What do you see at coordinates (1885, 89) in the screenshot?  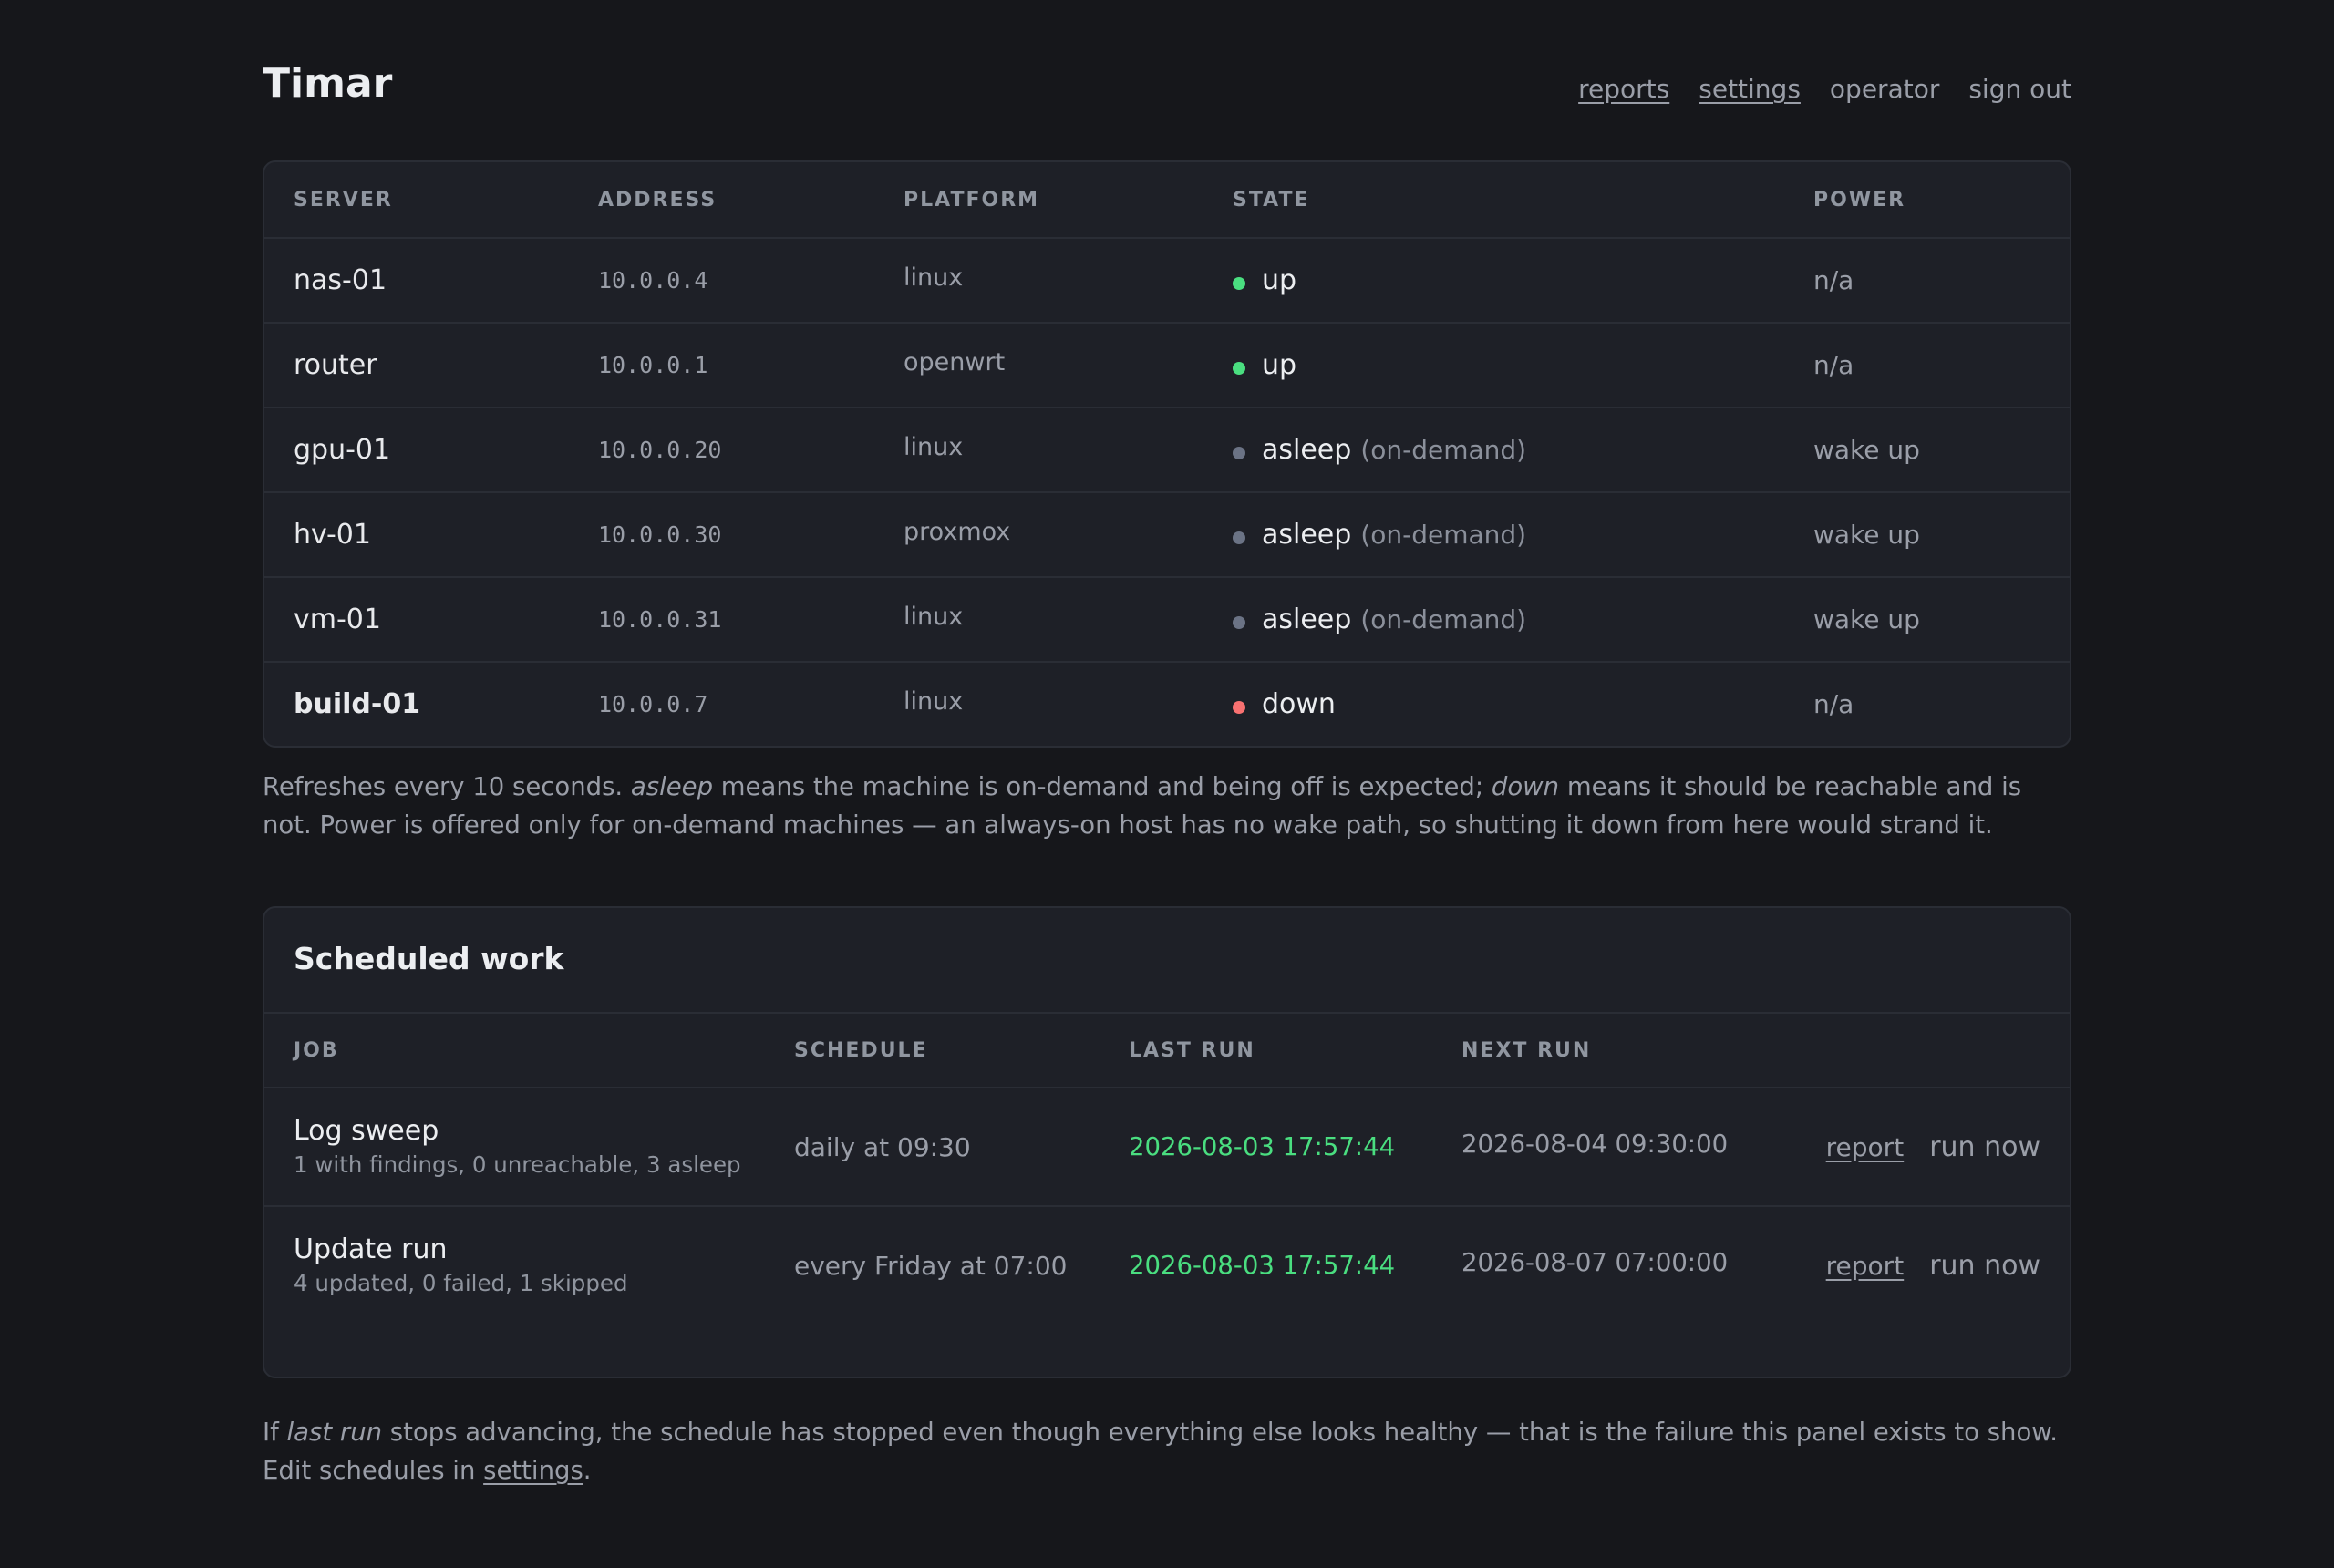 I see `current-user: operator` at bounding box center [1885, 89].